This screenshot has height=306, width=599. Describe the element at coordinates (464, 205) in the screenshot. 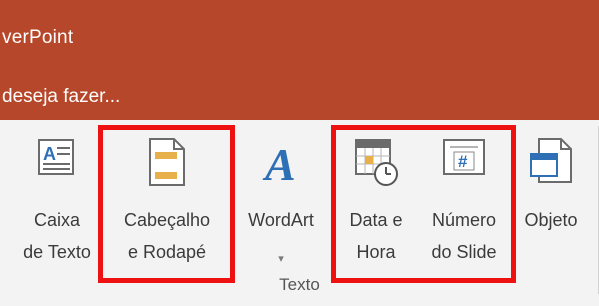

I see `slide-number-button: # Número do Slide` at that location.